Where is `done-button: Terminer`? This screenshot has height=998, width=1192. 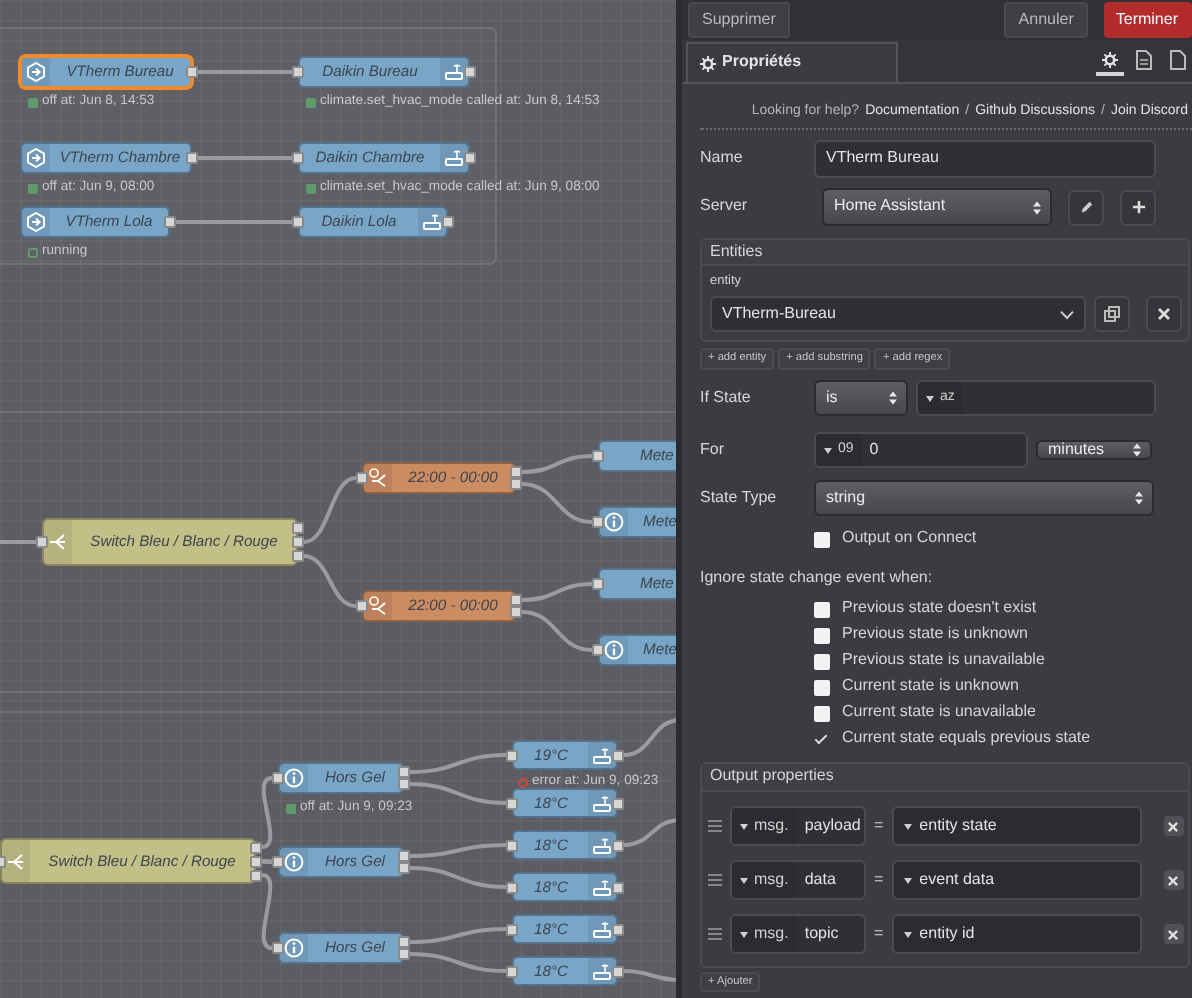 done-button: Terminer is located at coordinates (1147, 20).